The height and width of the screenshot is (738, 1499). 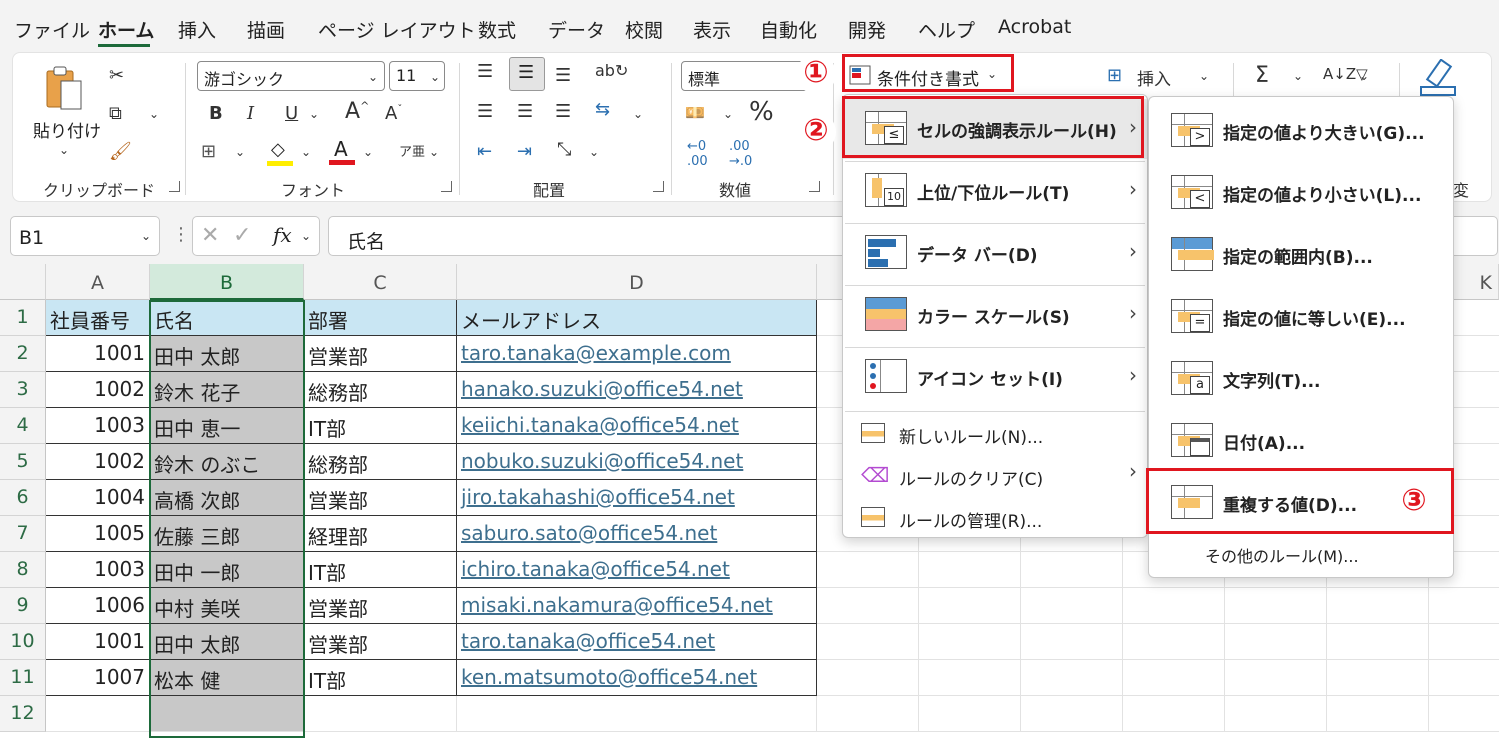 I want to click on row-header: 3, so click(x=23, y=390).